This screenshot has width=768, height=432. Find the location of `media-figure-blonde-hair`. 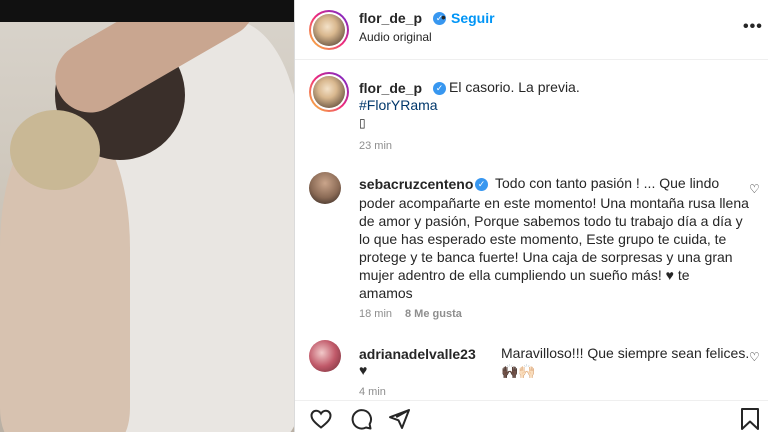

media-figure-blonde-hair is located at coordinates (55, 150).